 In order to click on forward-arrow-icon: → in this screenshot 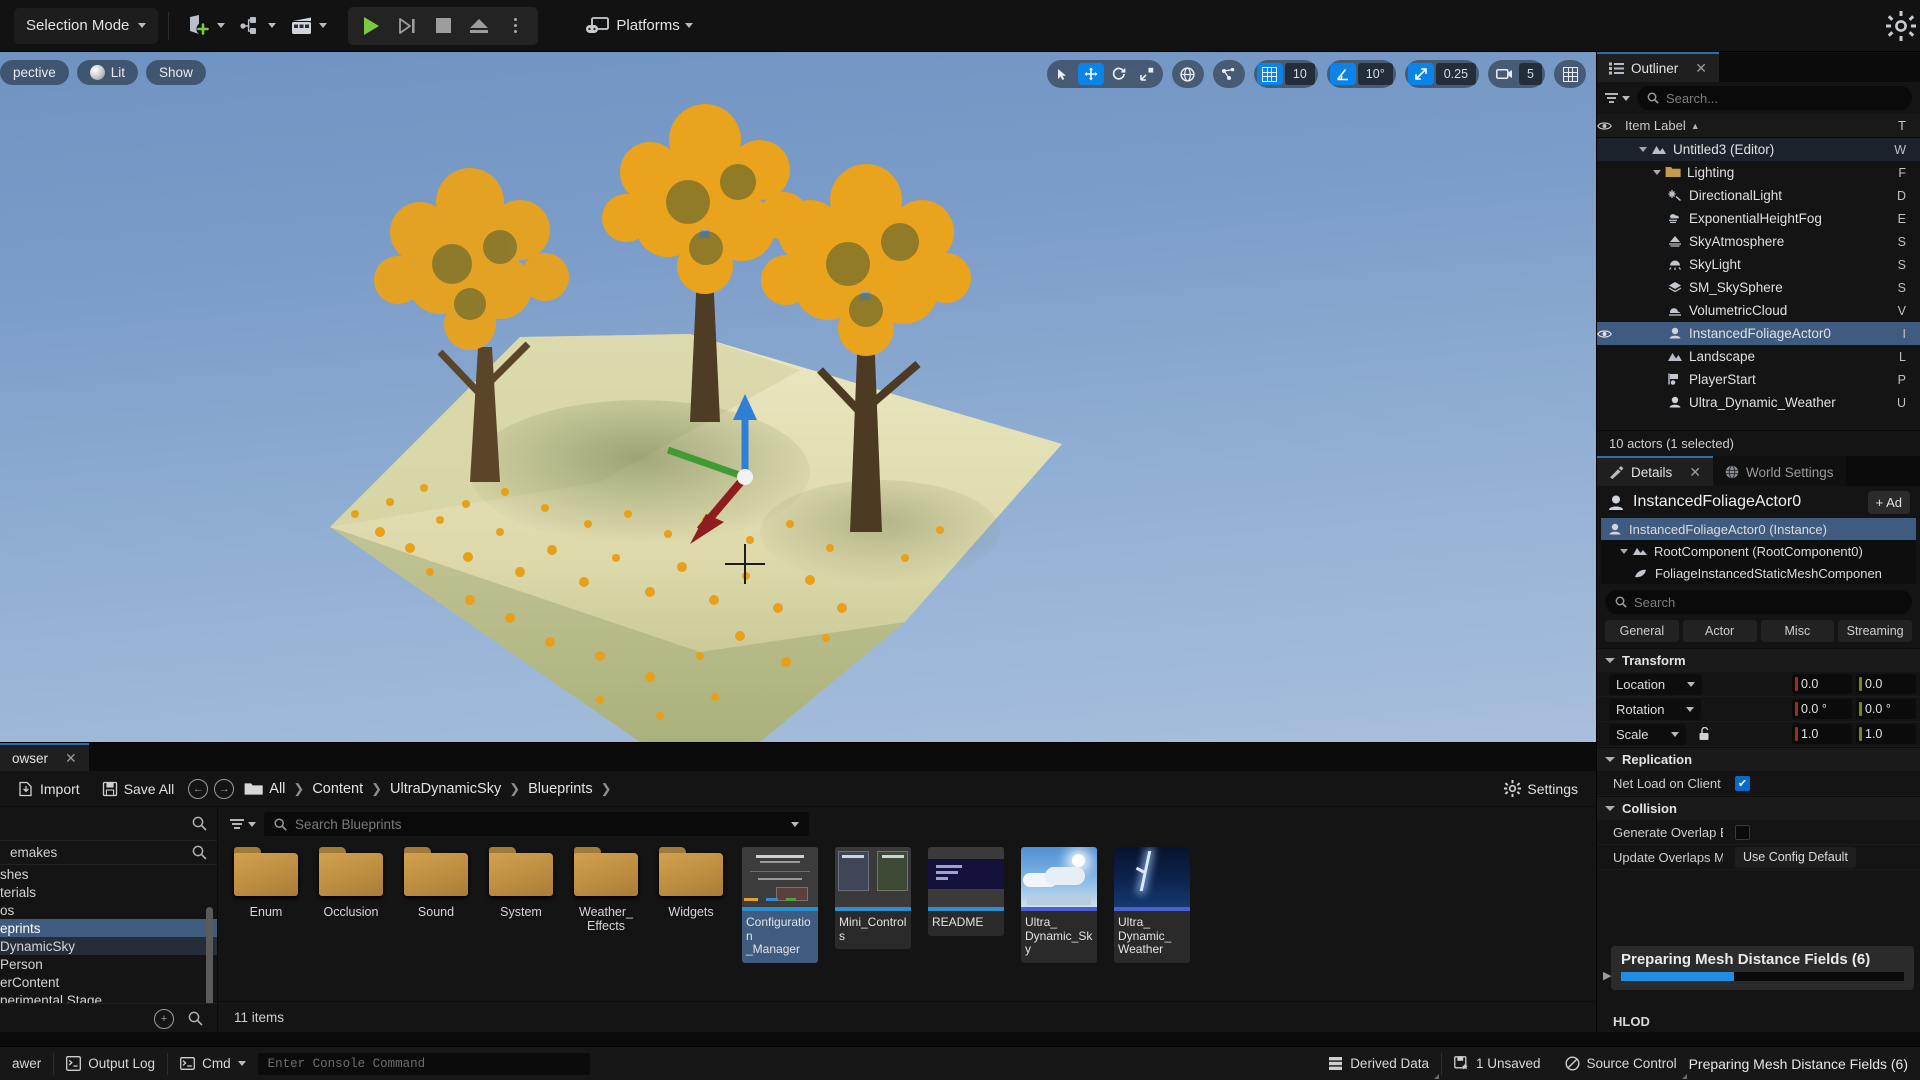, I will do `click(224, 788)`.